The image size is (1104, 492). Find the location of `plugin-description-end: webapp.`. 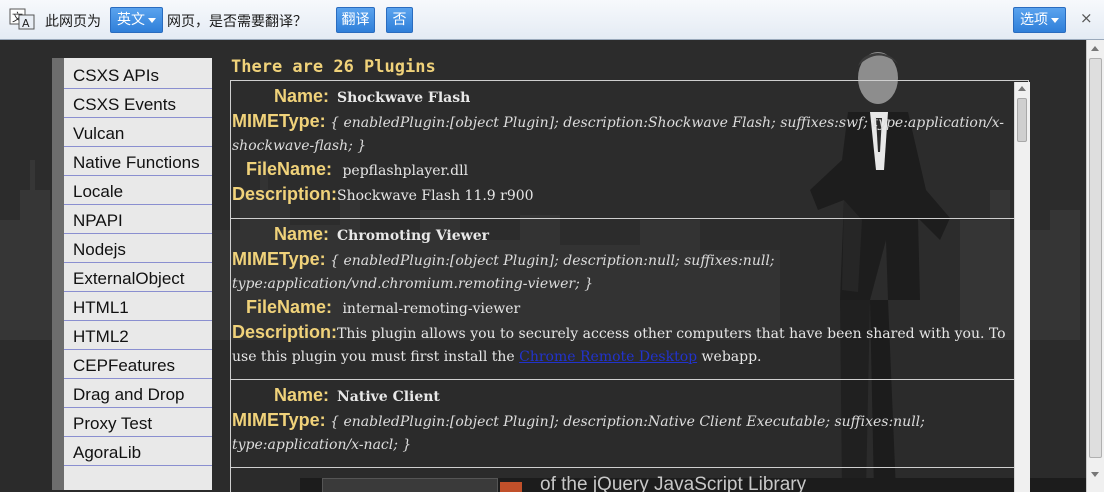

plugin-description-end: webapp. is located at coordinates (729, 357).